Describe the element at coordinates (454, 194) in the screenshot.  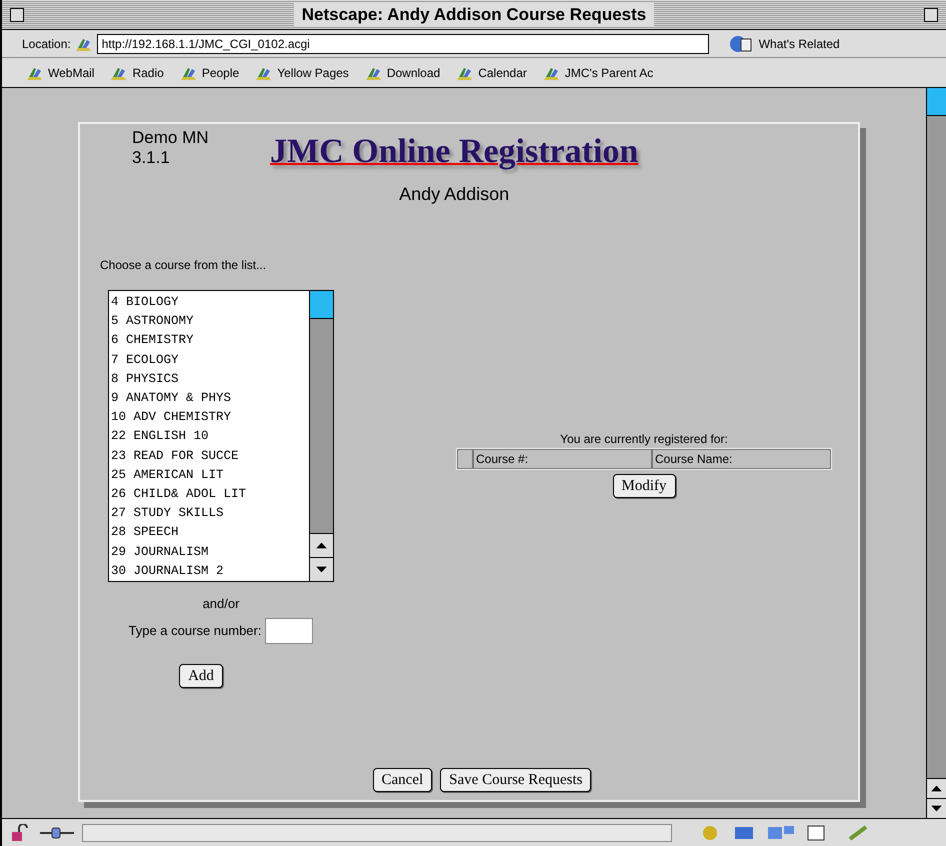
I see `student-name: Andy Addison` at that location.